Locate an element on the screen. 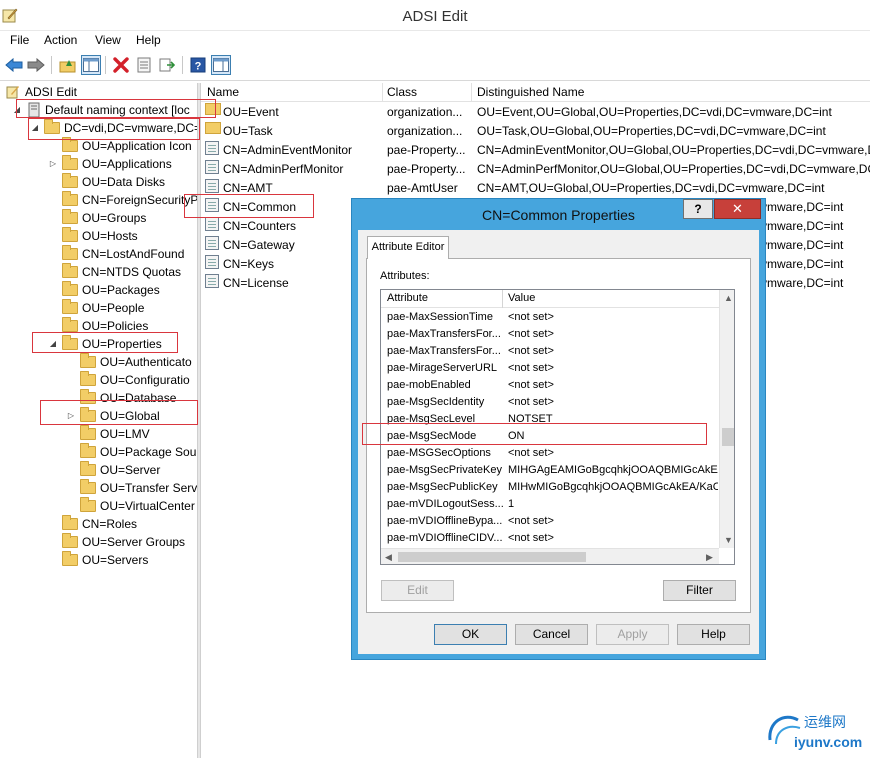  attribute-row: pae-MSGSecOptions <not set> is located at coordinates (550, 453).